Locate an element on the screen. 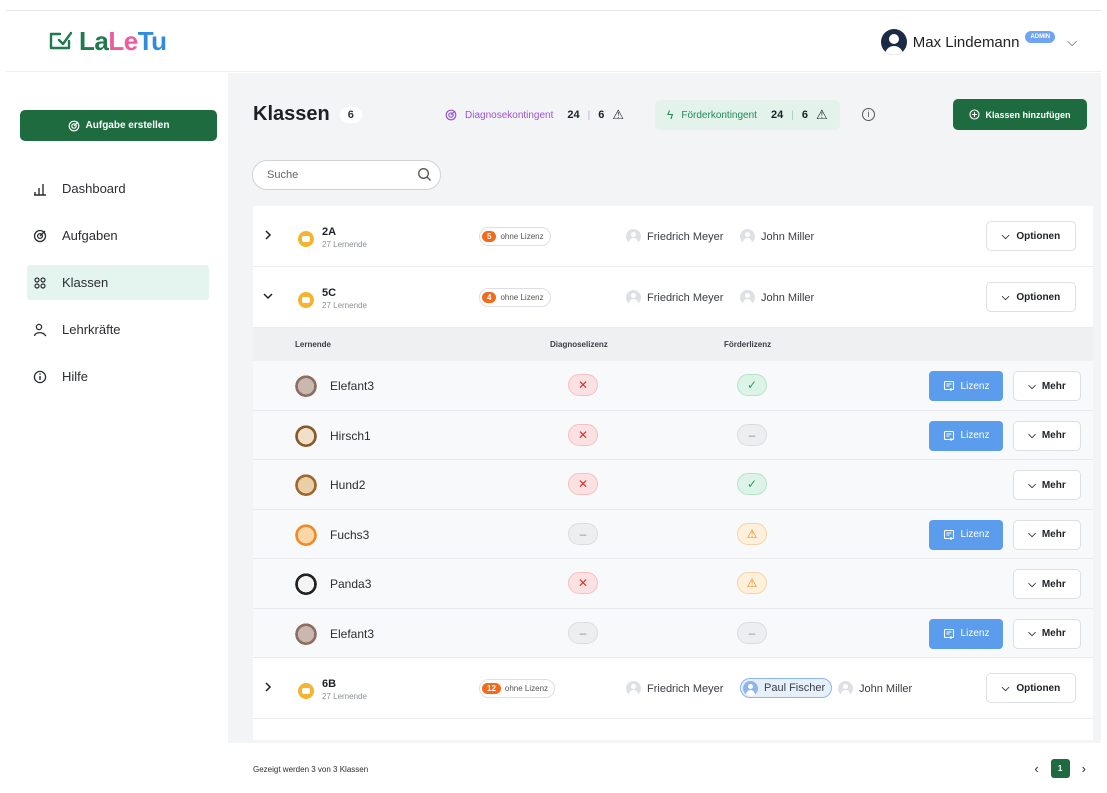 The image size is (1107, 793). sidebar-item-aufgaben: Aufgaben is located at coordinates (118, 235).